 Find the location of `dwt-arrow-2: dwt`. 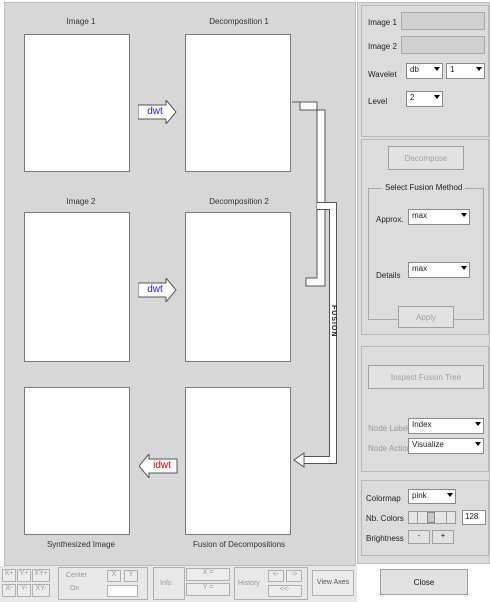

dwt-arrow-2: dwt is located at coordinates (158, 290).